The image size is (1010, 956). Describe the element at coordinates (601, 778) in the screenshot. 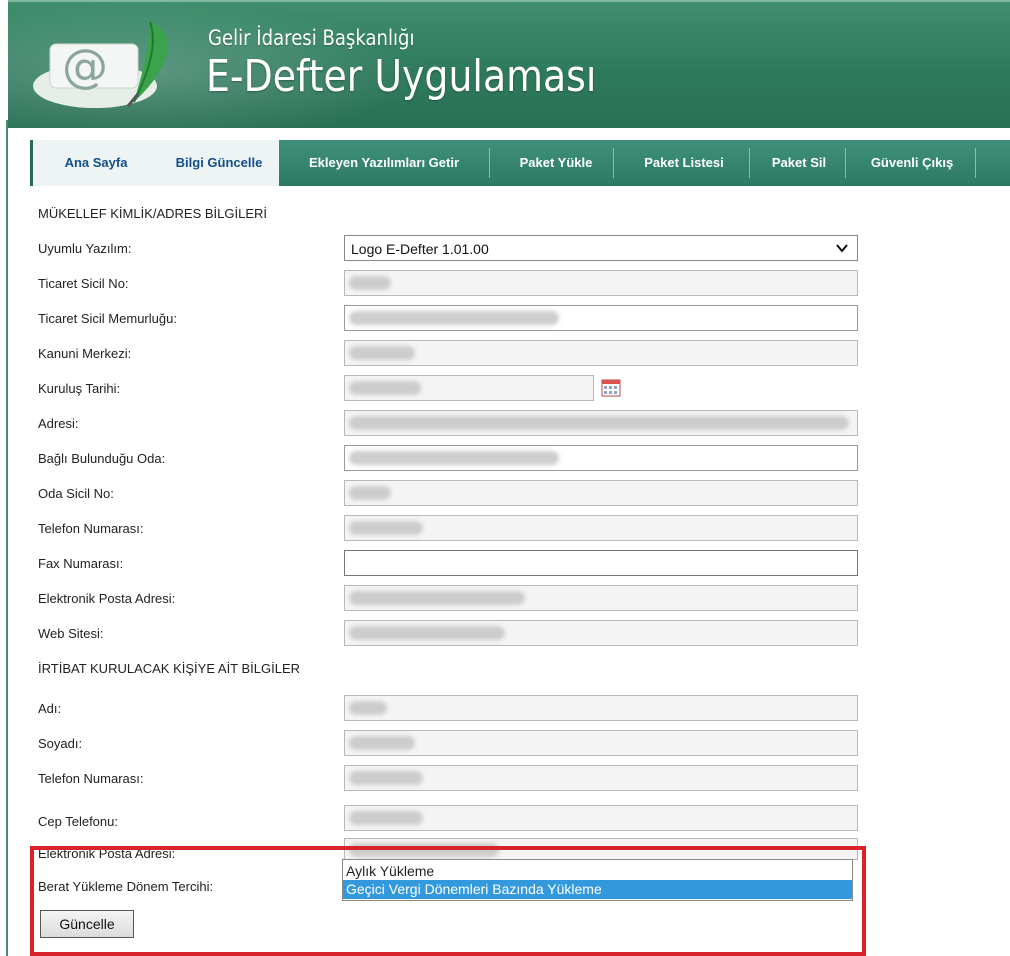

I see `kisi-telefon-input` at that location.